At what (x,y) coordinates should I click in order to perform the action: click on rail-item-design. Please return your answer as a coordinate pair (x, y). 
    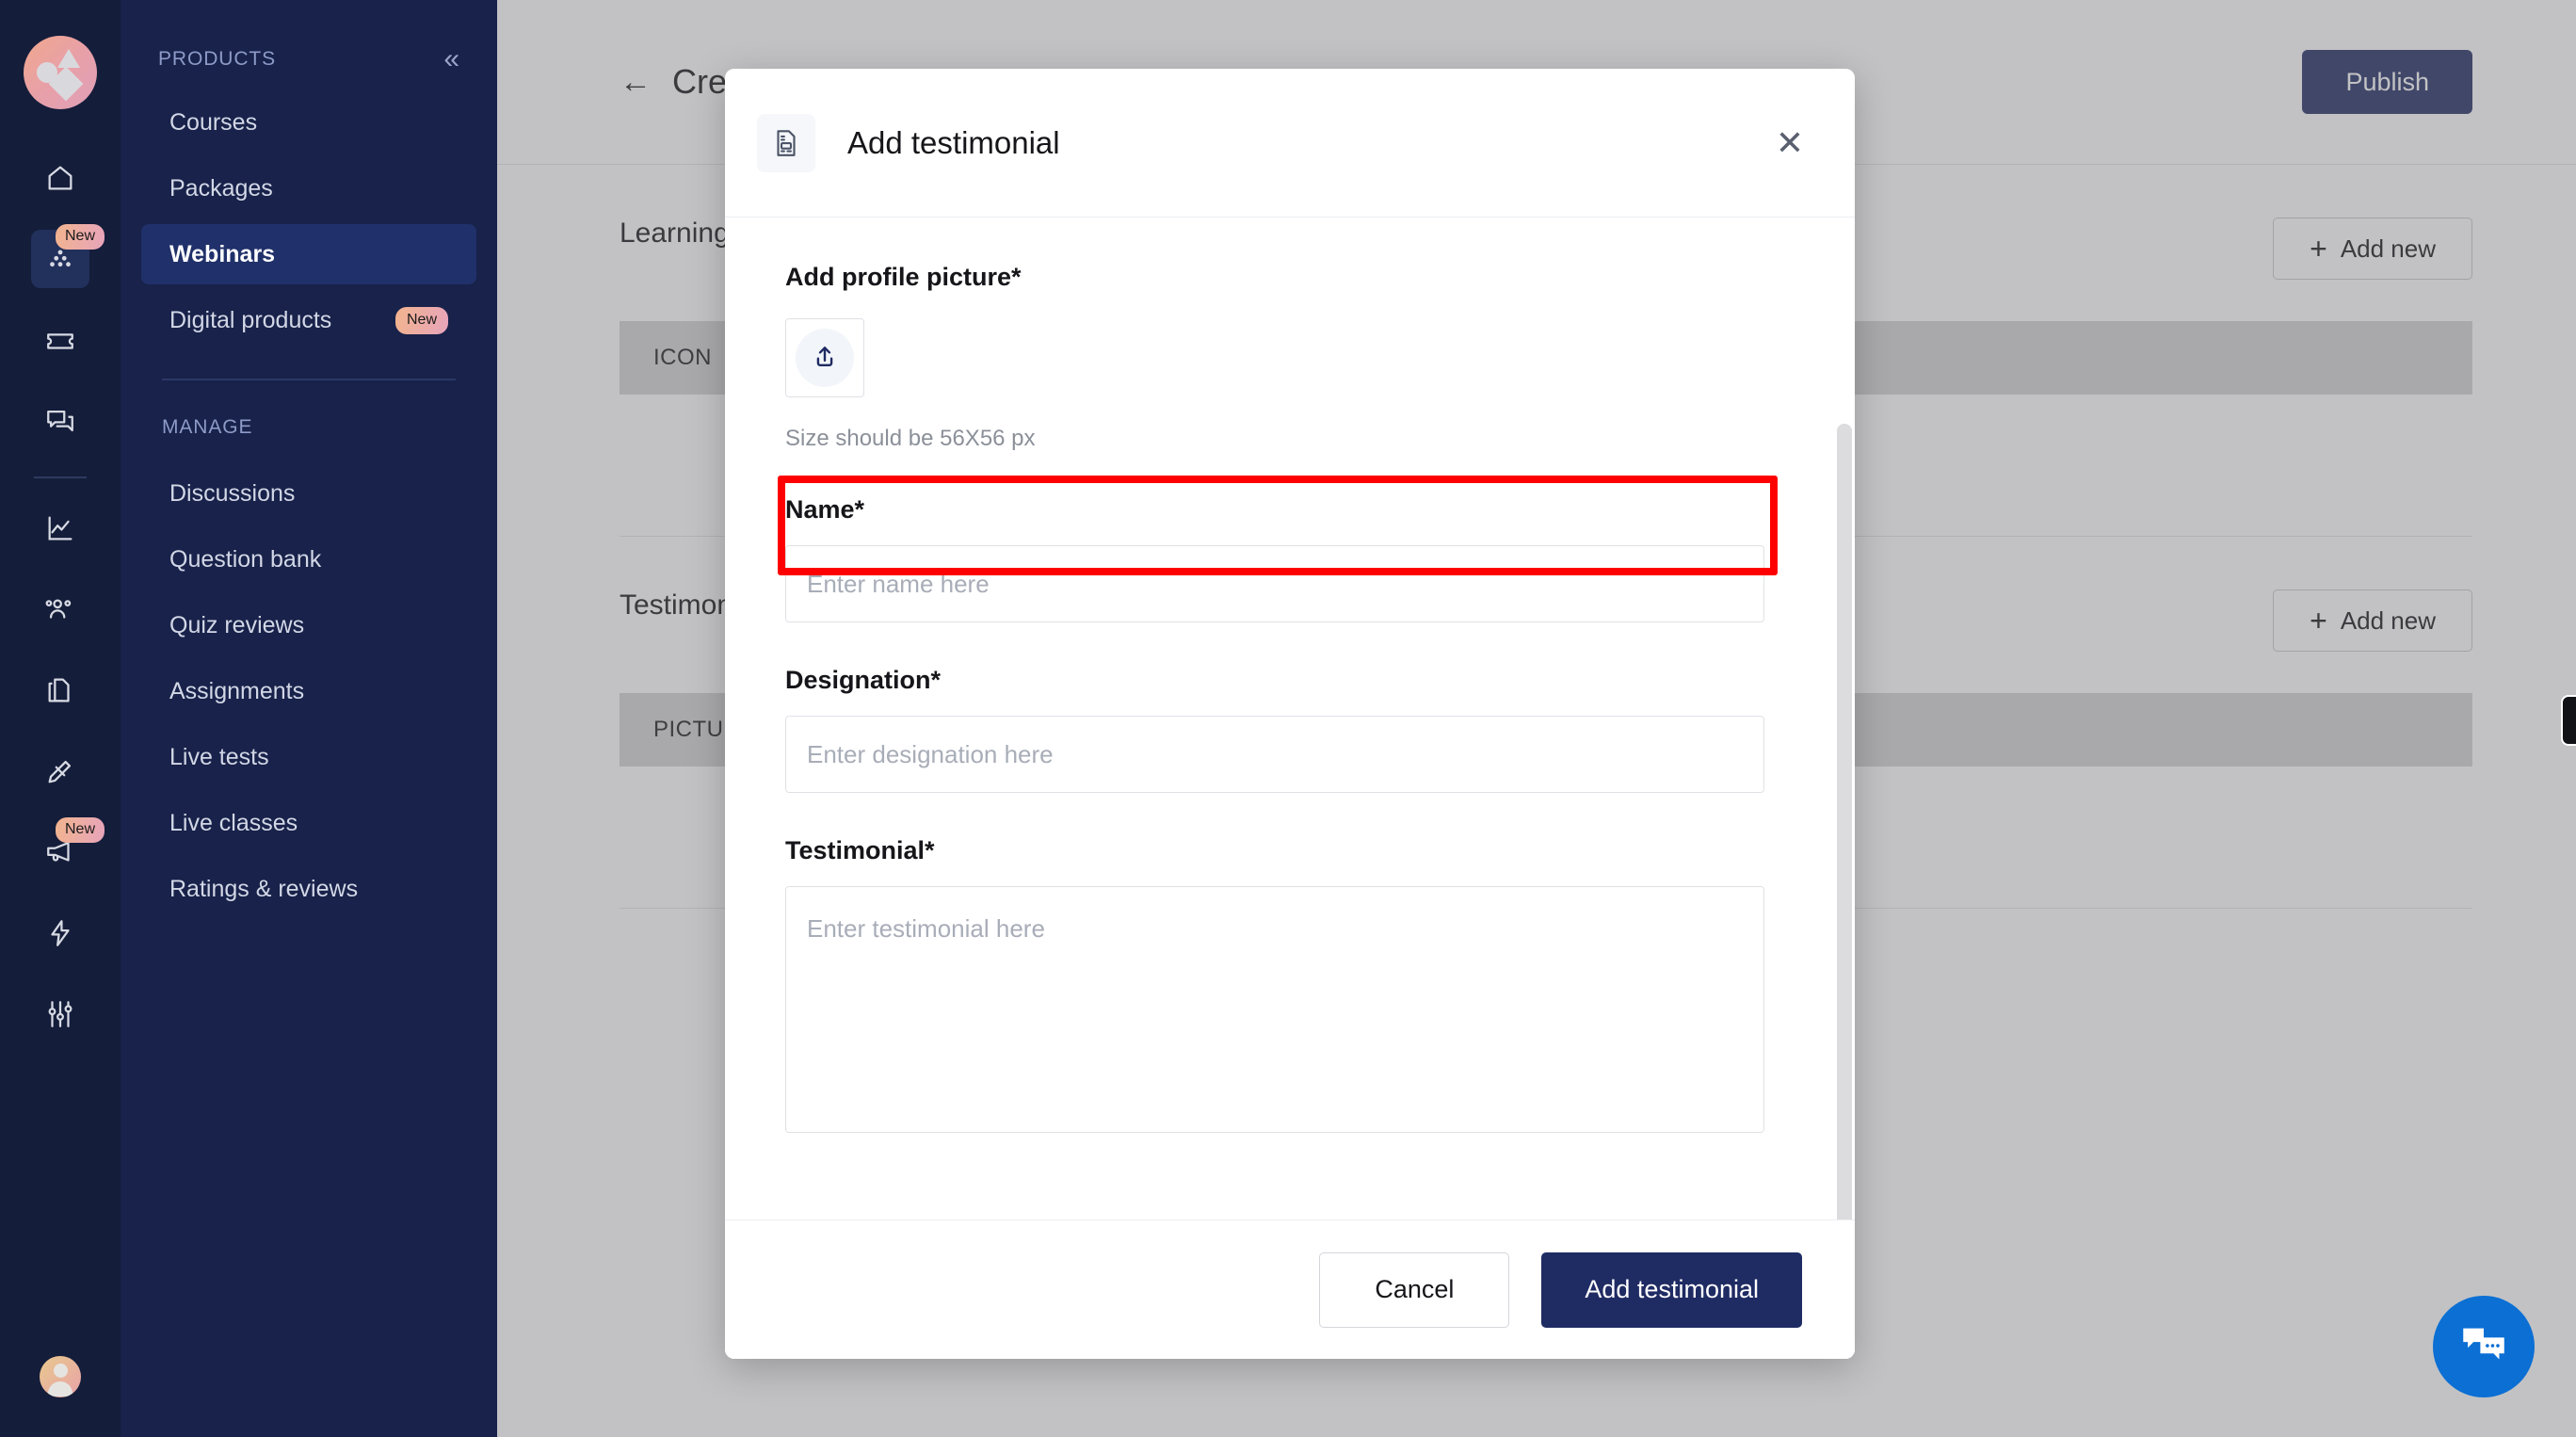
    Looking at the image, I should click on (60, 771).